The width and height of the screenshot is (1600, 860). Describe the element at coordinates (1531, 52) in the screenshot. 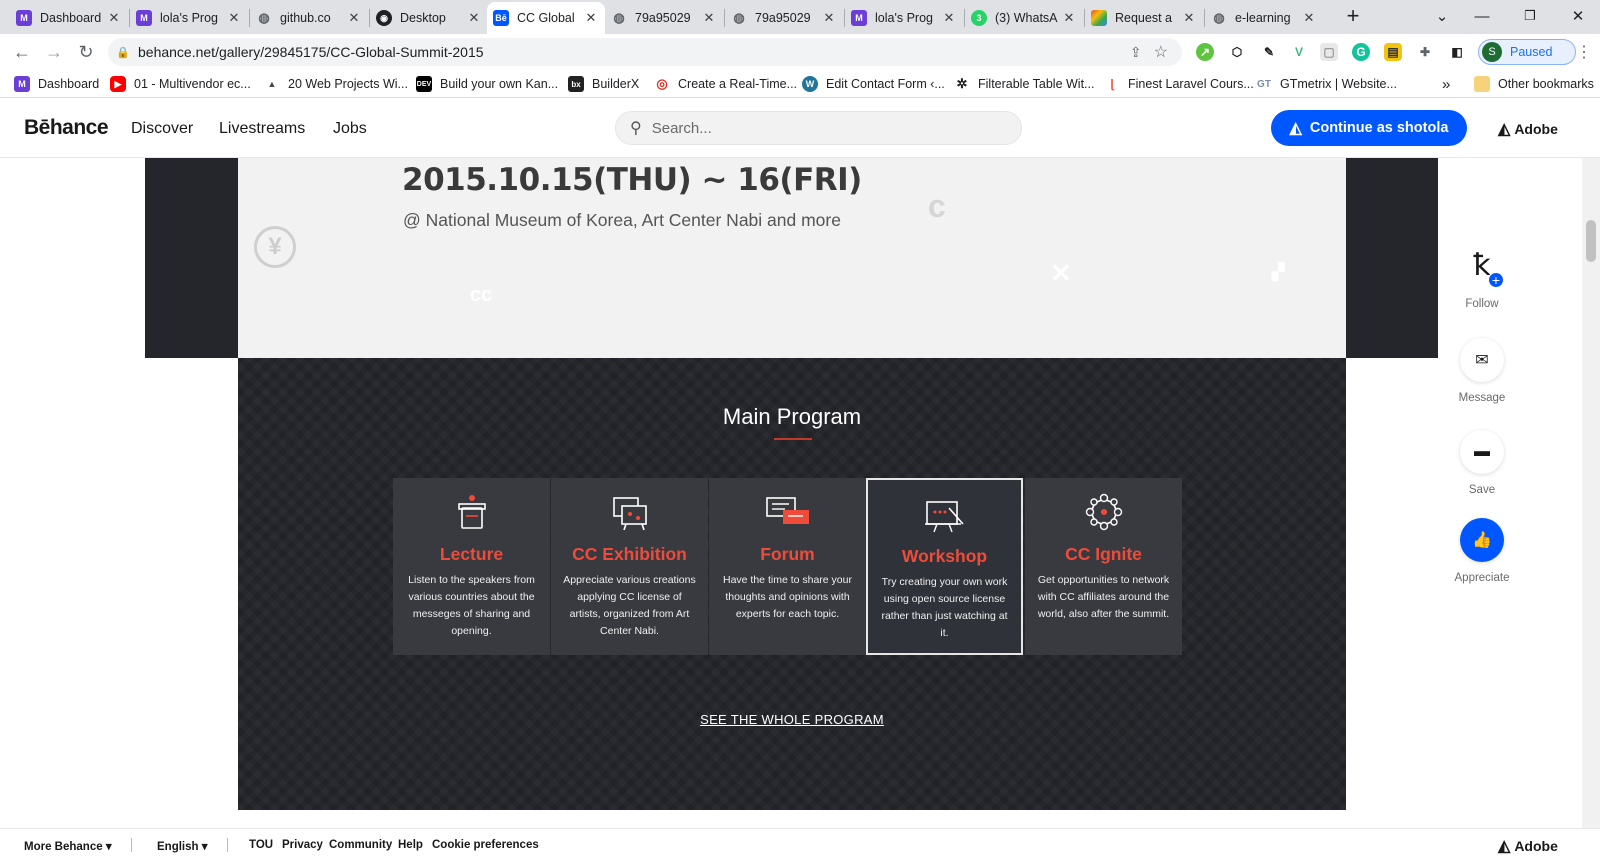

I see `profile-status: Paused` at that location.